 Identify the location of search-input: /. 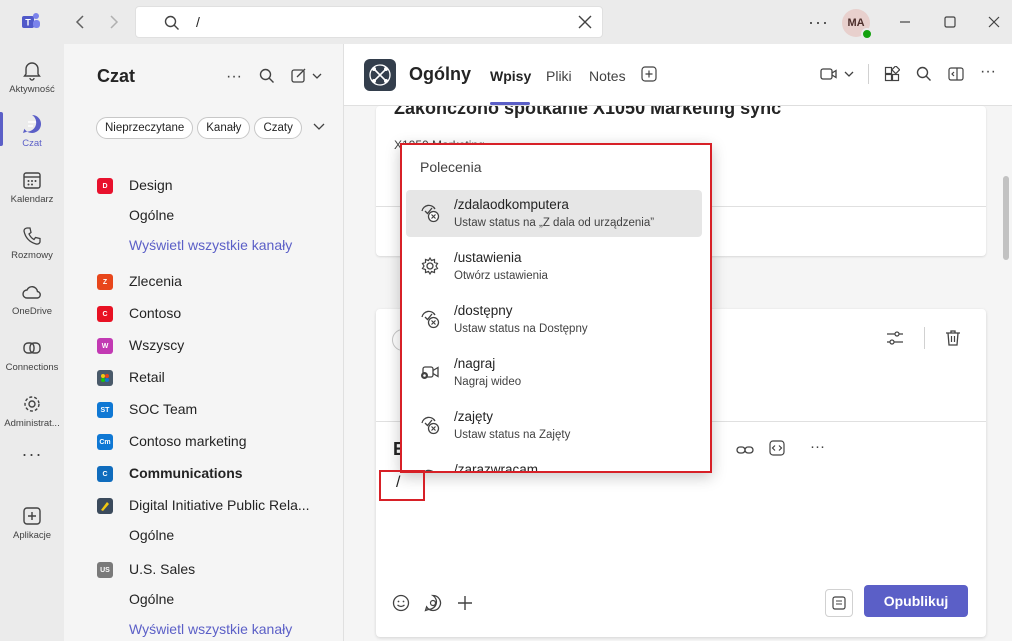
(369, 22).